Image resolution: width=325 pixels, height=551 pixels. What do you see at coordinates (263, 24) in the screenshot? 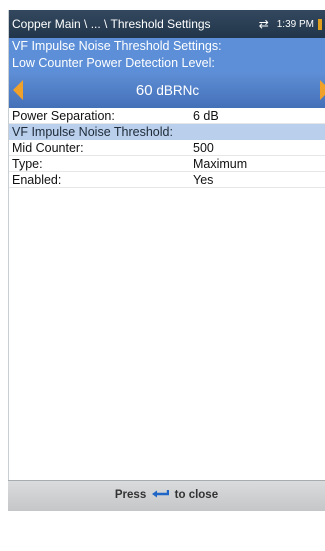
I see `swap-icon: ⇄` at bounding box center [263, 24].